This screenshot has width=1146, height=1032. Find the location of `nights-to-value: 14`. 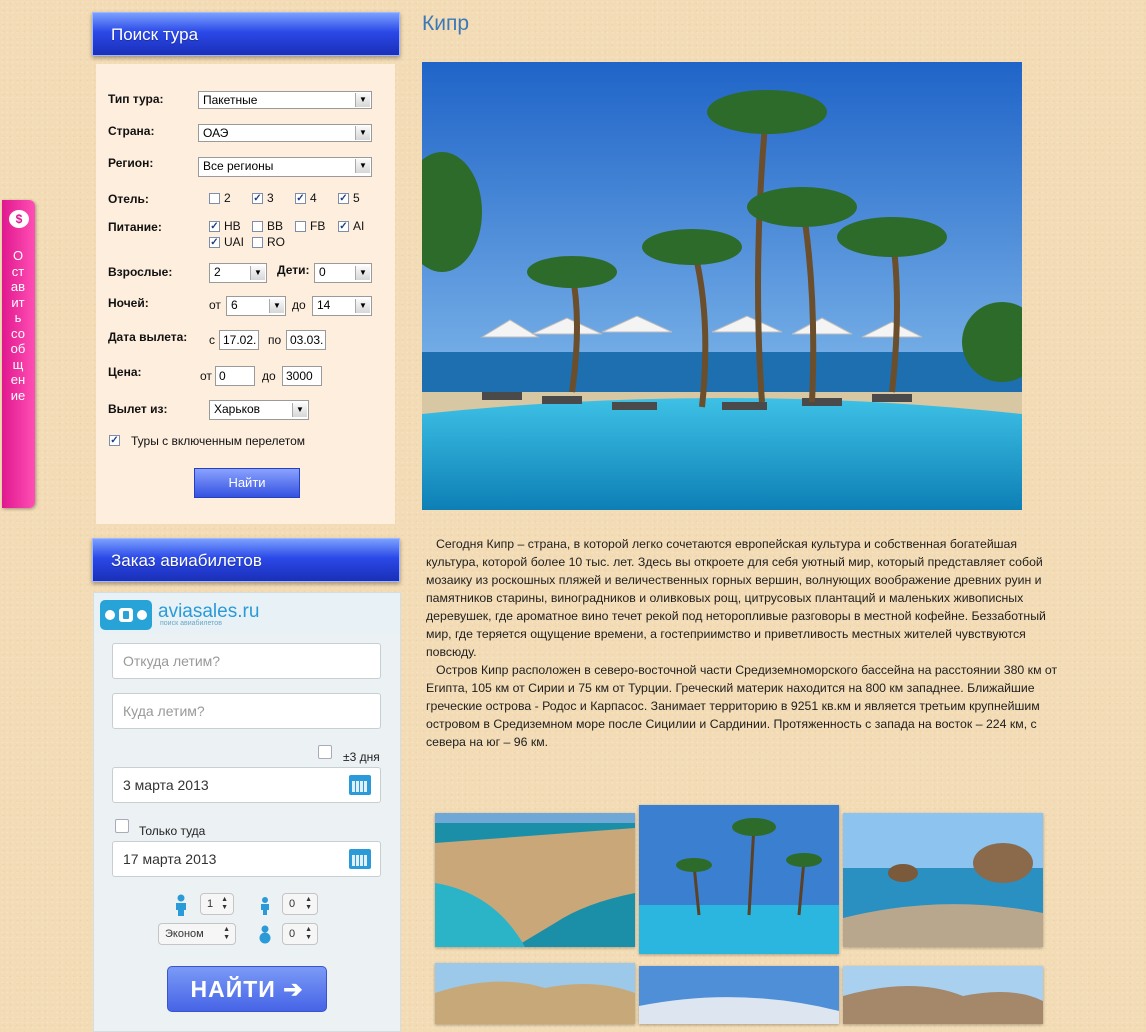

nights-to-value: 14 is located at coordinates (324, 305).